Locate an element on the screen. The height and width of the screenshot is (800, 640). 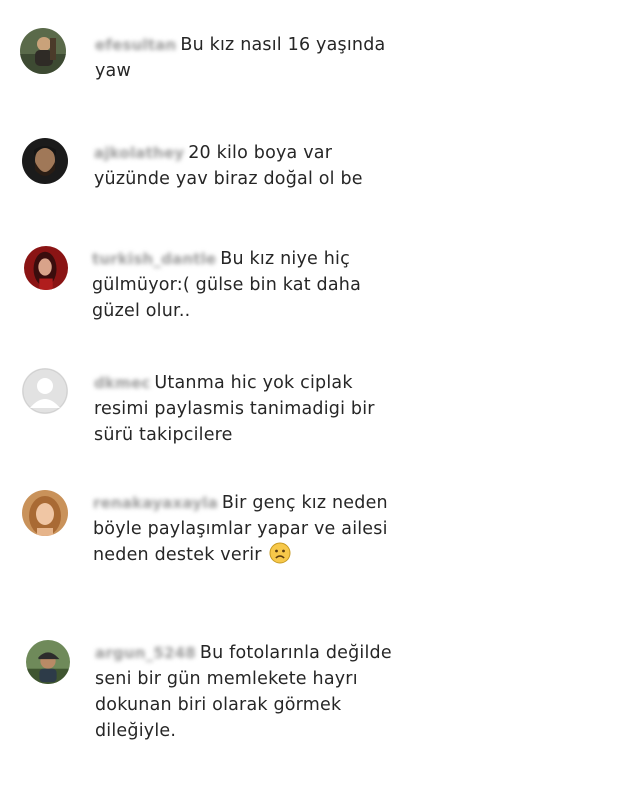
comment-text: Bu fotolarınla değilde is located at coordinates (295, 653).